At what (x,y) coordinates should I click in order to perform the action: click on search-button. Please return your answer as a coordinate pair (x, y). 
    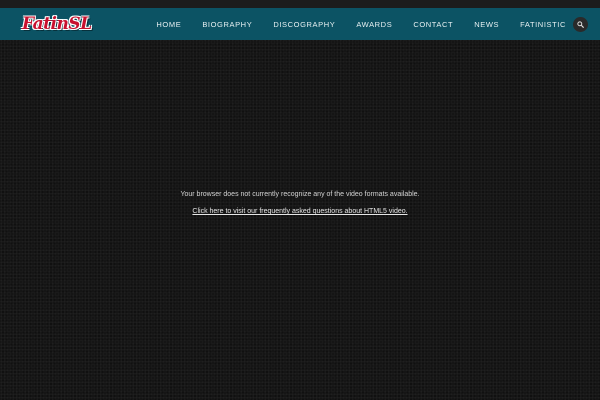
    Looking at the image, I should click on (580, 24).